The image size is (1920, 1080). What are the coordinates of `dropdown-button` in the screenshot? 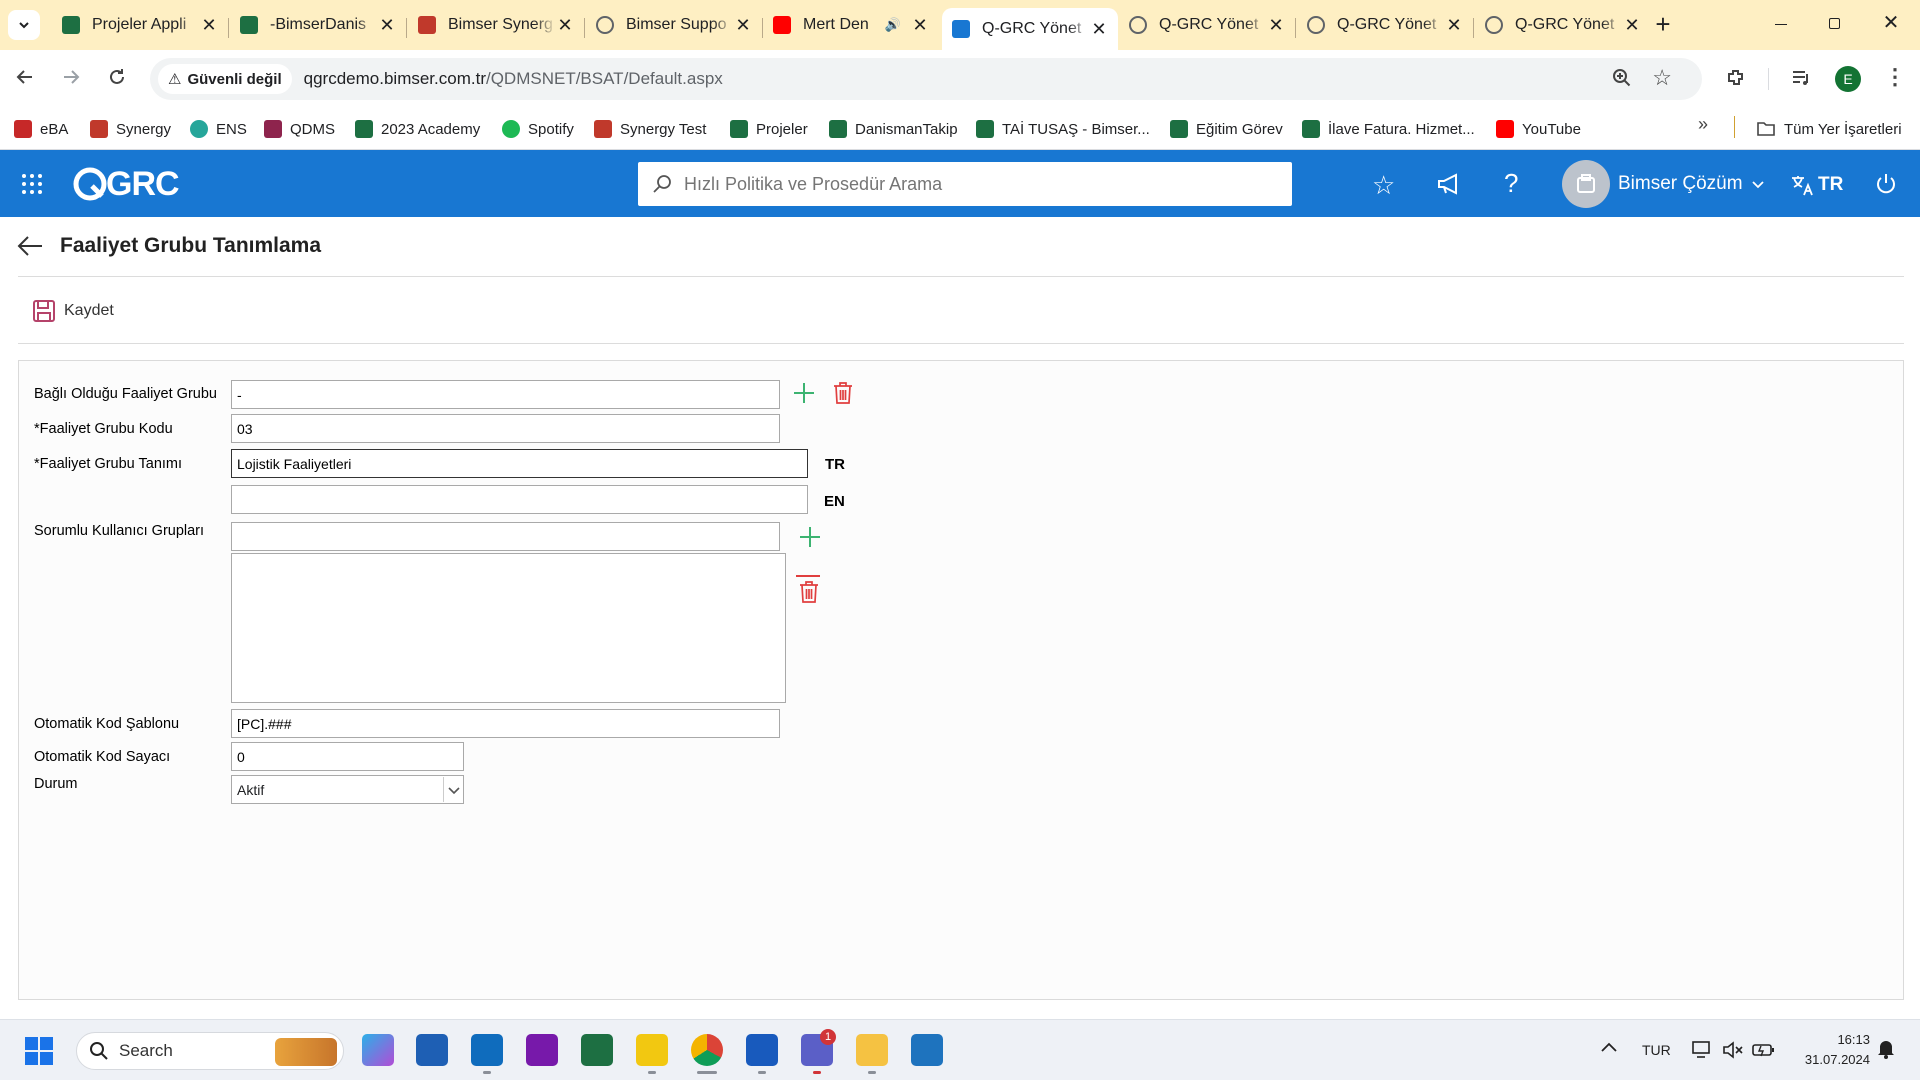 It's located at (453, 789).